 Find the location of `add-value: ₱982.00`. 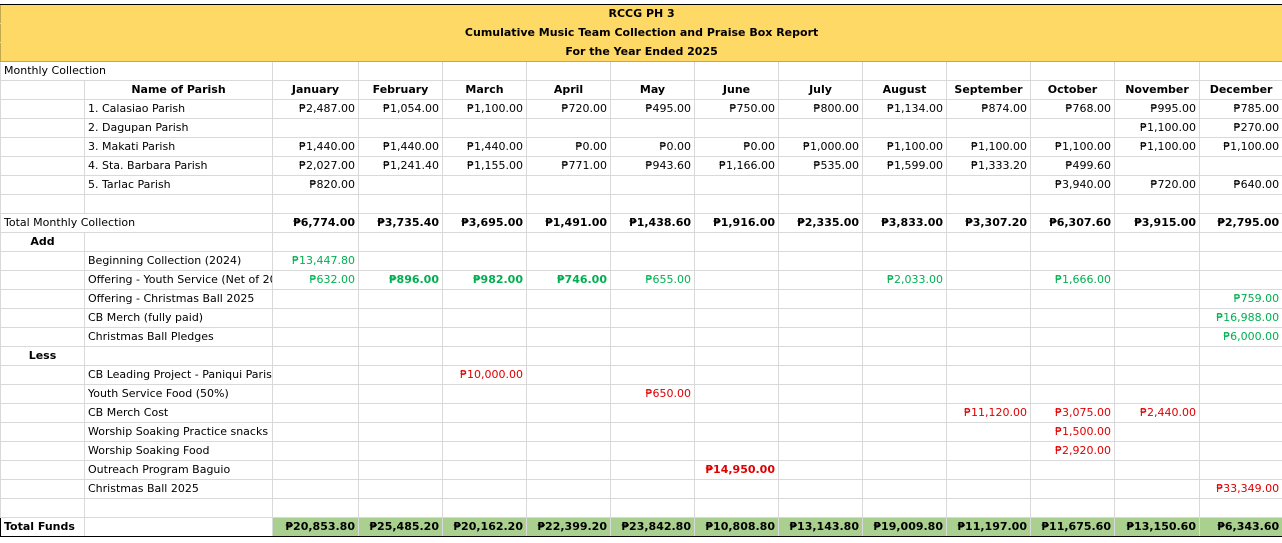

add-value: ₱982.00 is located at coordinates (484, 280).